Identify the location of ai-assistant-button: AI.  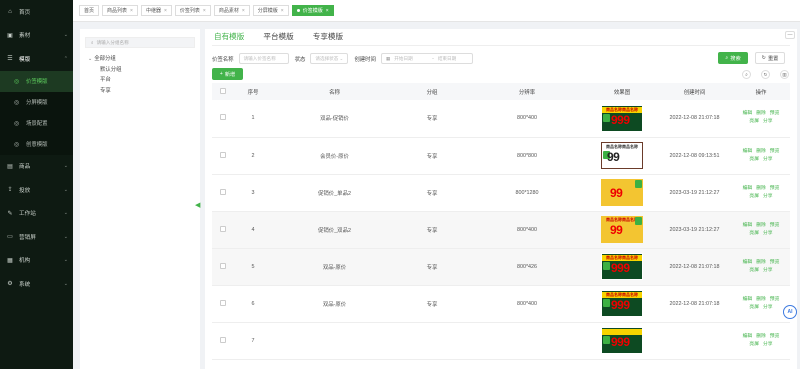
(790, 312).